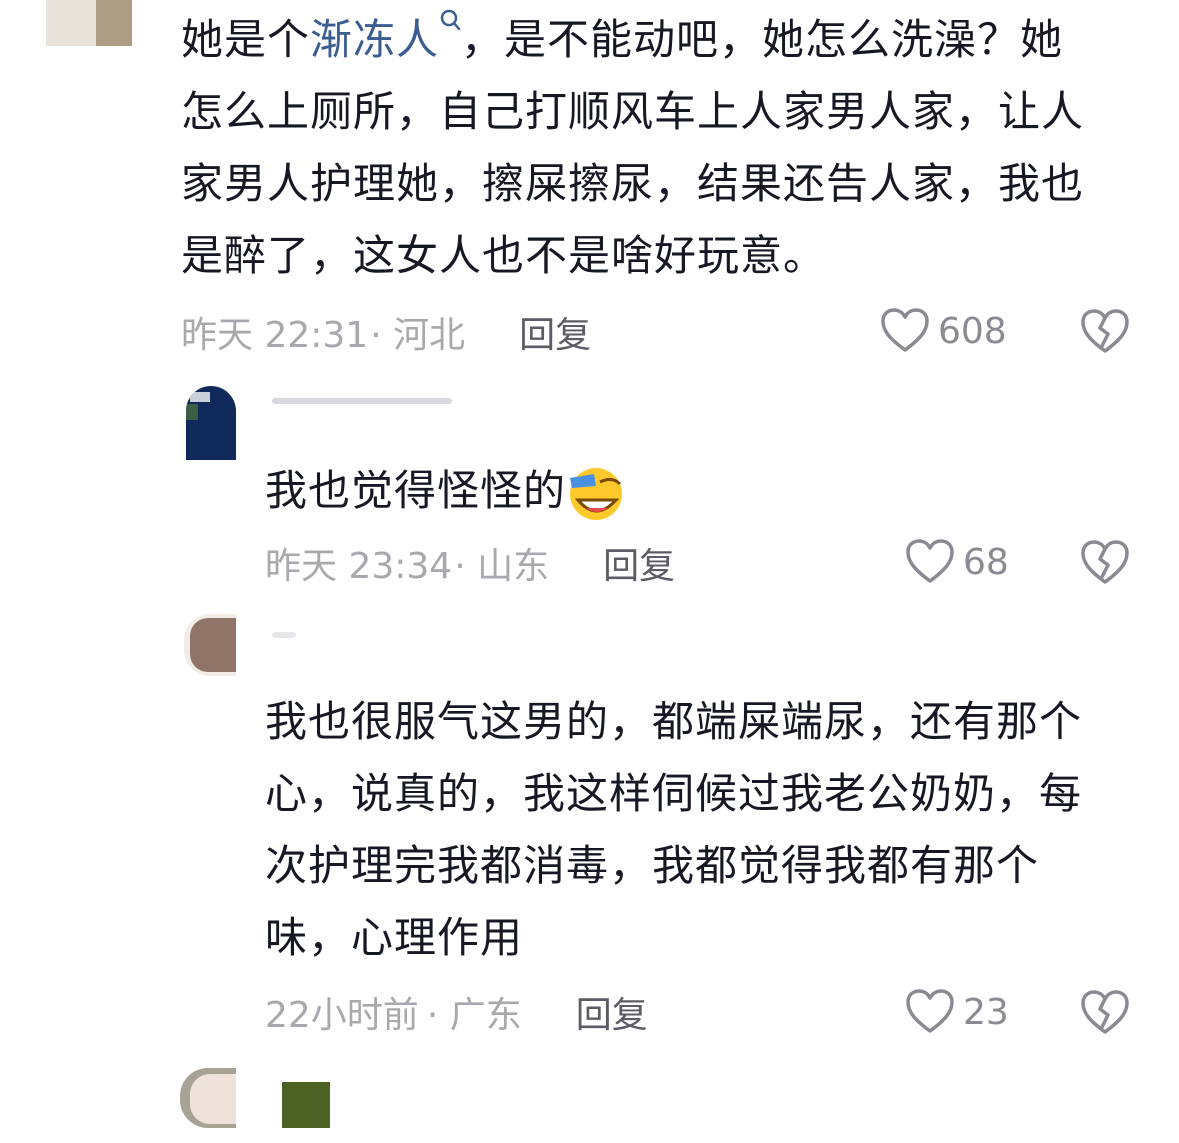 The width and height of the screenshot is (1179, 1143). I want to click on comment-2-location: · 山东, so click(502, 566).